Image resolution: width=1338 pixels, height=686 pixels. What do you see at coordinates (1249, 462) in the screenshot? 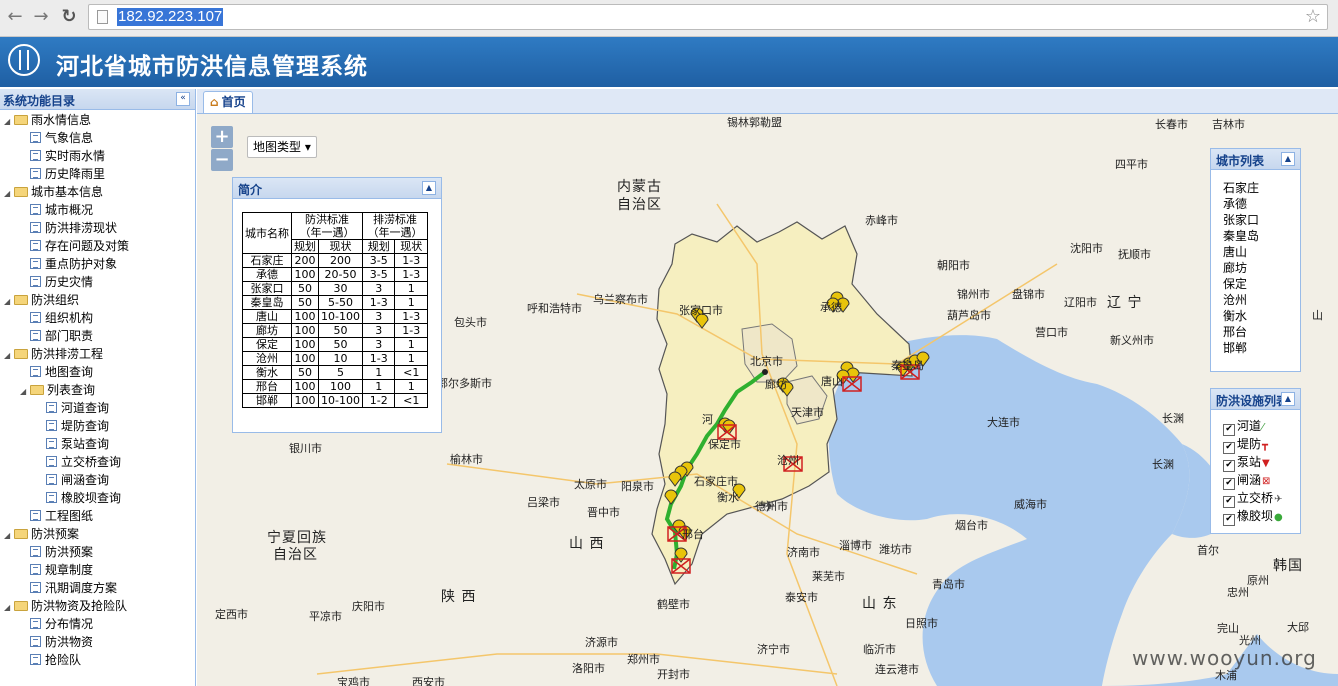
I see `facility-label: 泵站` at bounding box center [1249, 462].